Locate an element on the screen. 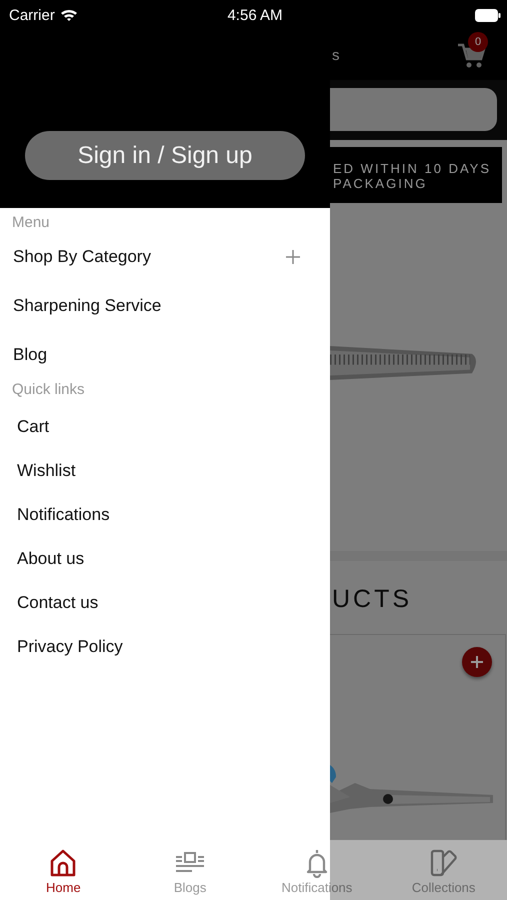 Image resolution: width=507 pixels, height=900 pixels. clock-time: 4:56 AM is located at coordinates (255, 15).